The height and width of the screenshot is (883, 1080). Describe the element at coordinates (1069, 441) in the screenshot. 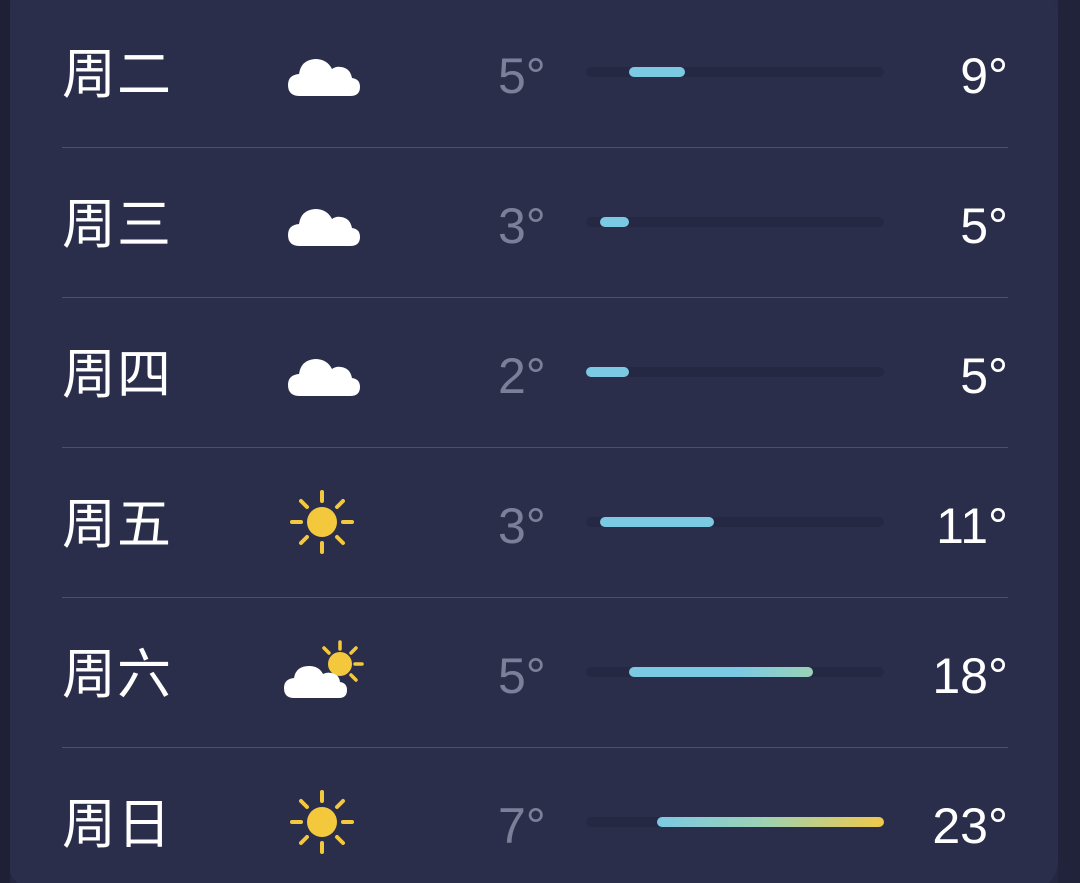

I see `right-edge` at that location.